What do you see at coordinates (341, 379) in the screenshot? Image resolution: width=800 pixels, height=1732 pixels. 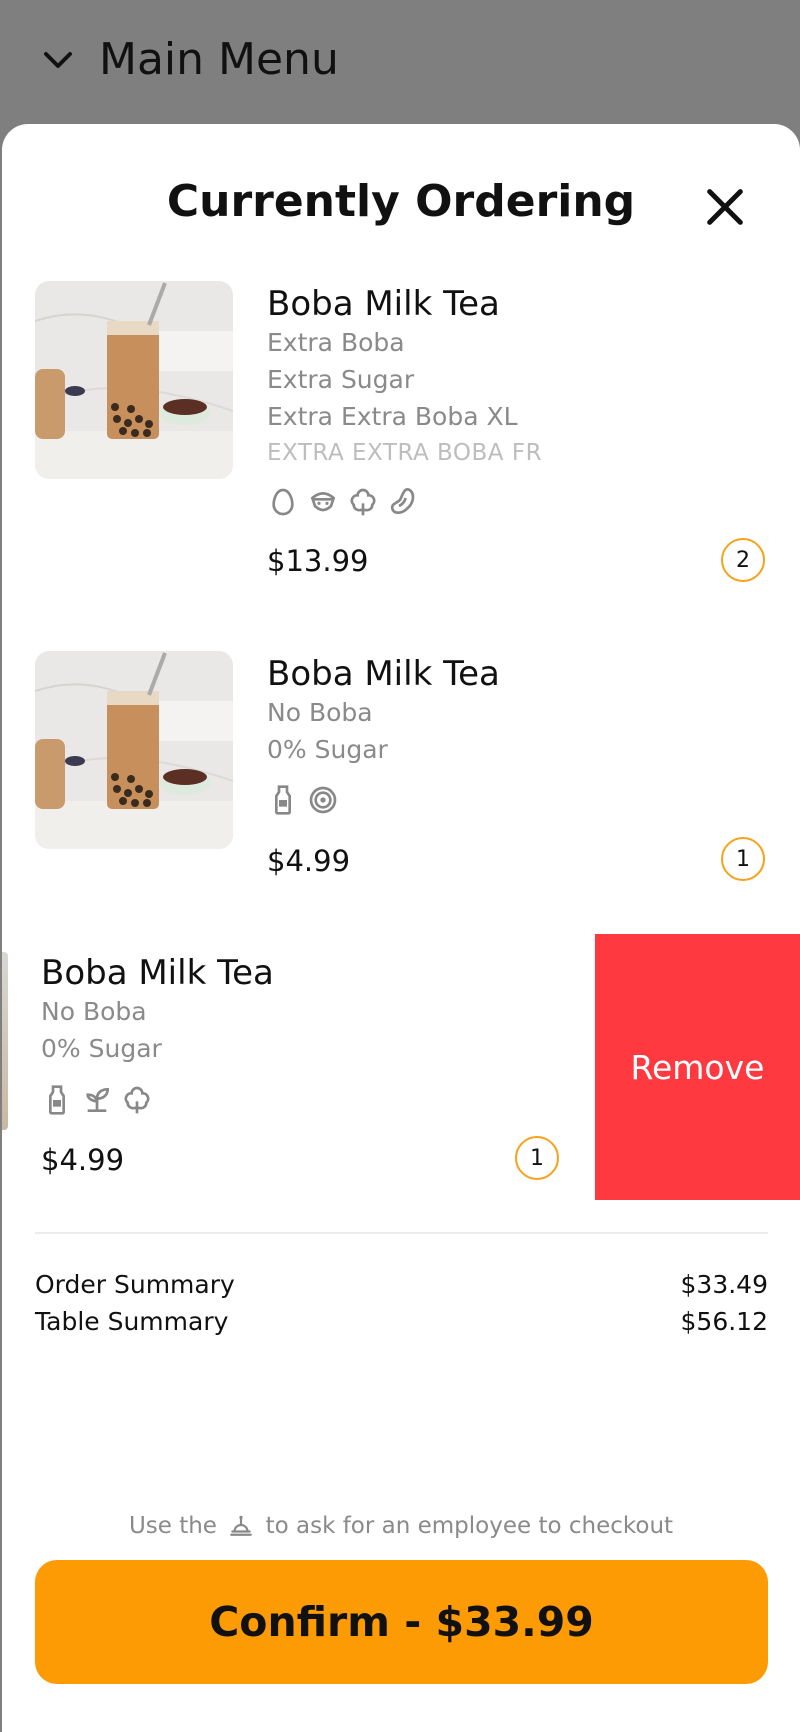 I see `item-option: Extra Sugar` at bounding box center [341, 379].